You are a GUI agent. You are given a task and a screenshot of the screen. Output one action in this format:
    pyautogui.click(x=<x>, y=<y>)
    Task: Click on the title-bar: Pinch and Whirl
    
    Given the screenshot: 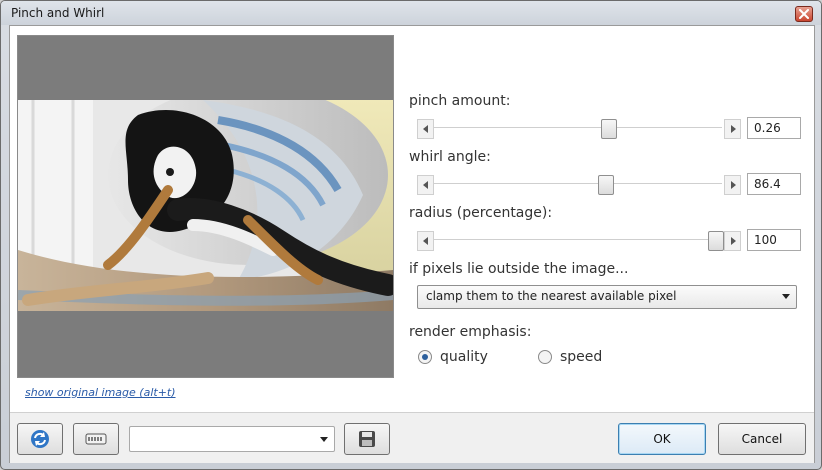 What is the action you would take?
    pyautogui.click(x=411, y=13)
    